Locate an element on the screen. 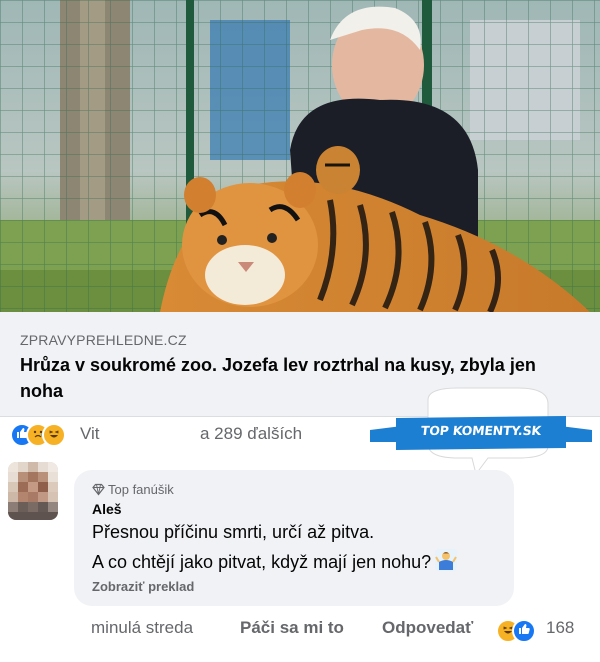 This screenshot has height=662, width=600. comment-reaction-icons is located at coordinates (517, 631).